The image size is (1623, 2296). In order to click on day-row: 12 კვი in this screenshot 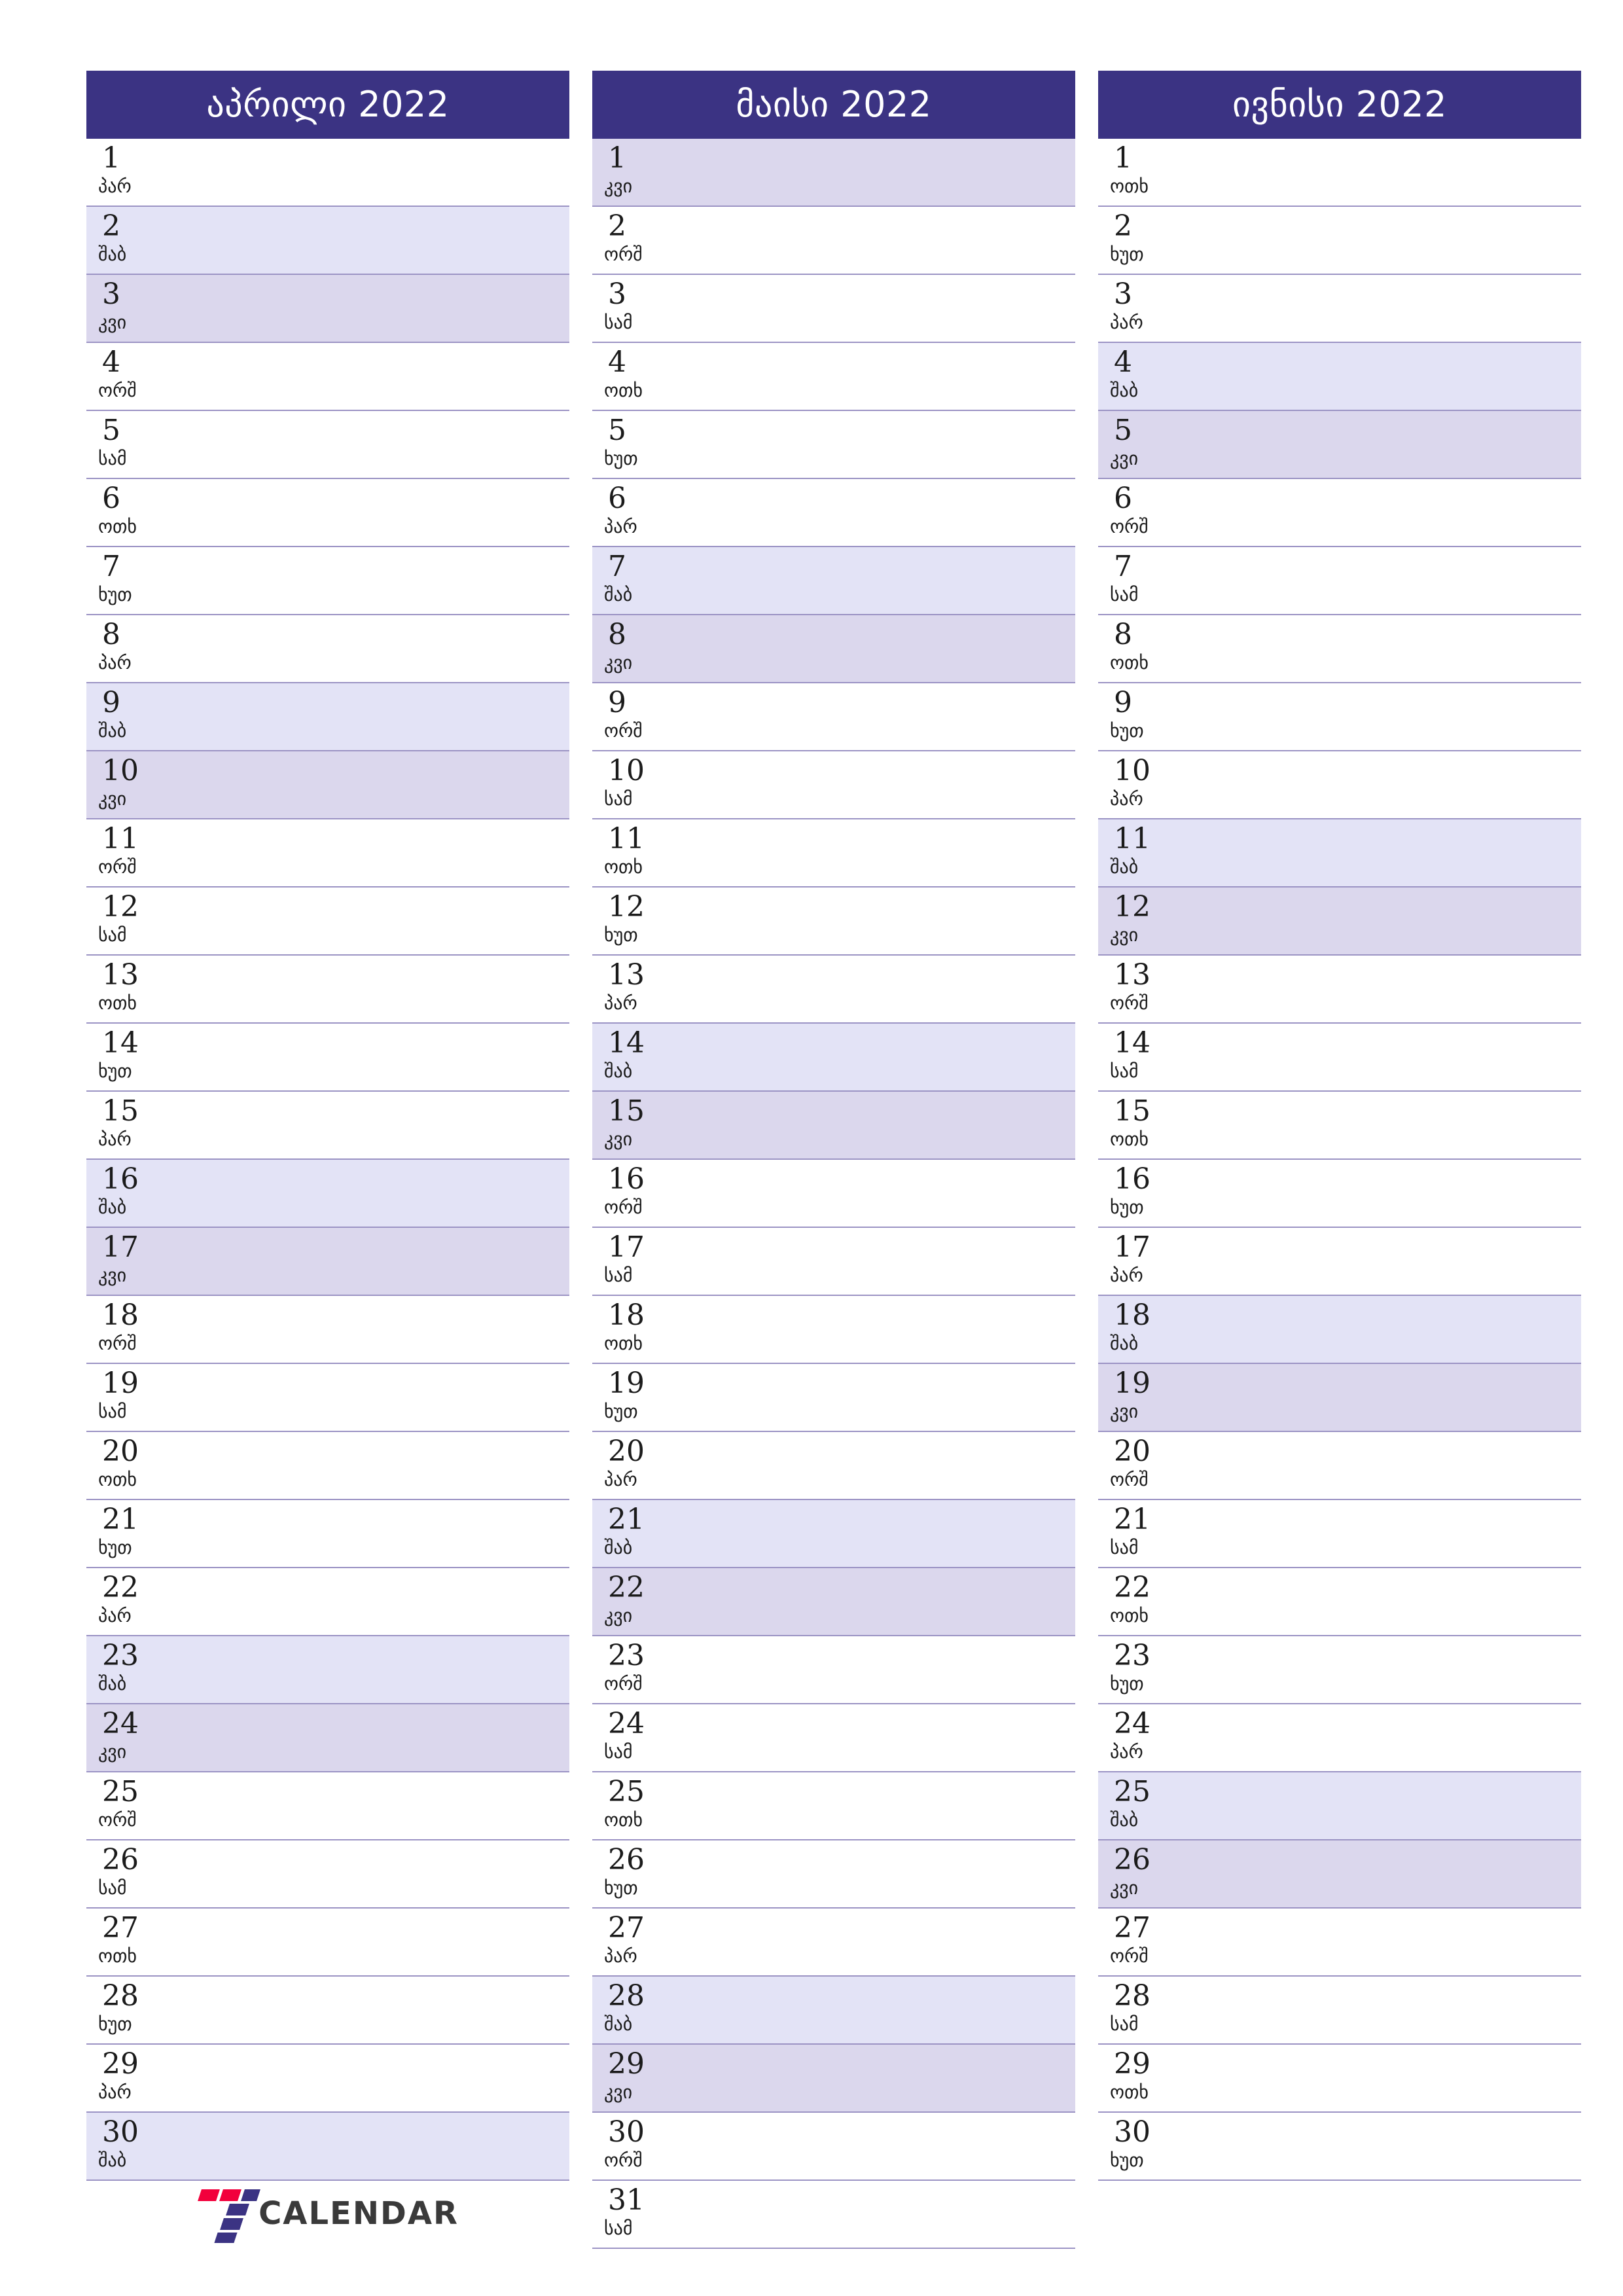, I will do `click(1339, 922)`.